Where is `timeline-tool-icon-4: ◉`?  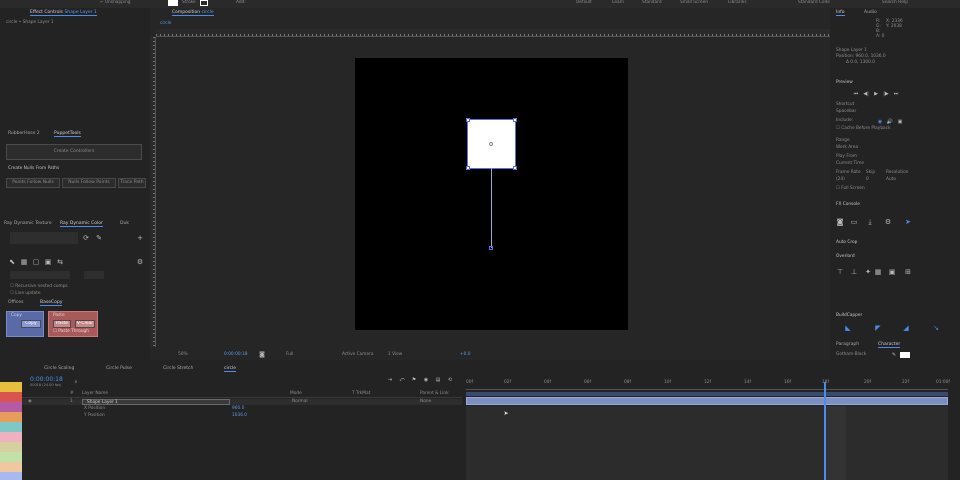 timeline-tool-icon-4: ◉ is located at coordinates (426, 380).